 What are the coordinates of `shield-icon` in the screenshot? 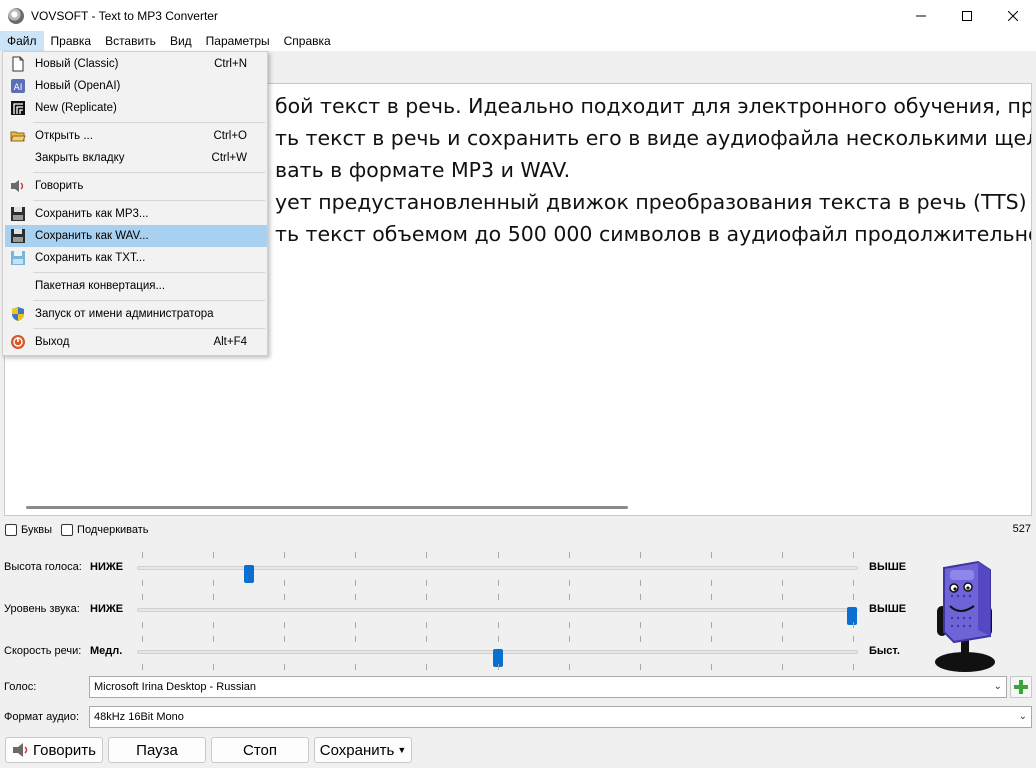 It's located at (18, 314).